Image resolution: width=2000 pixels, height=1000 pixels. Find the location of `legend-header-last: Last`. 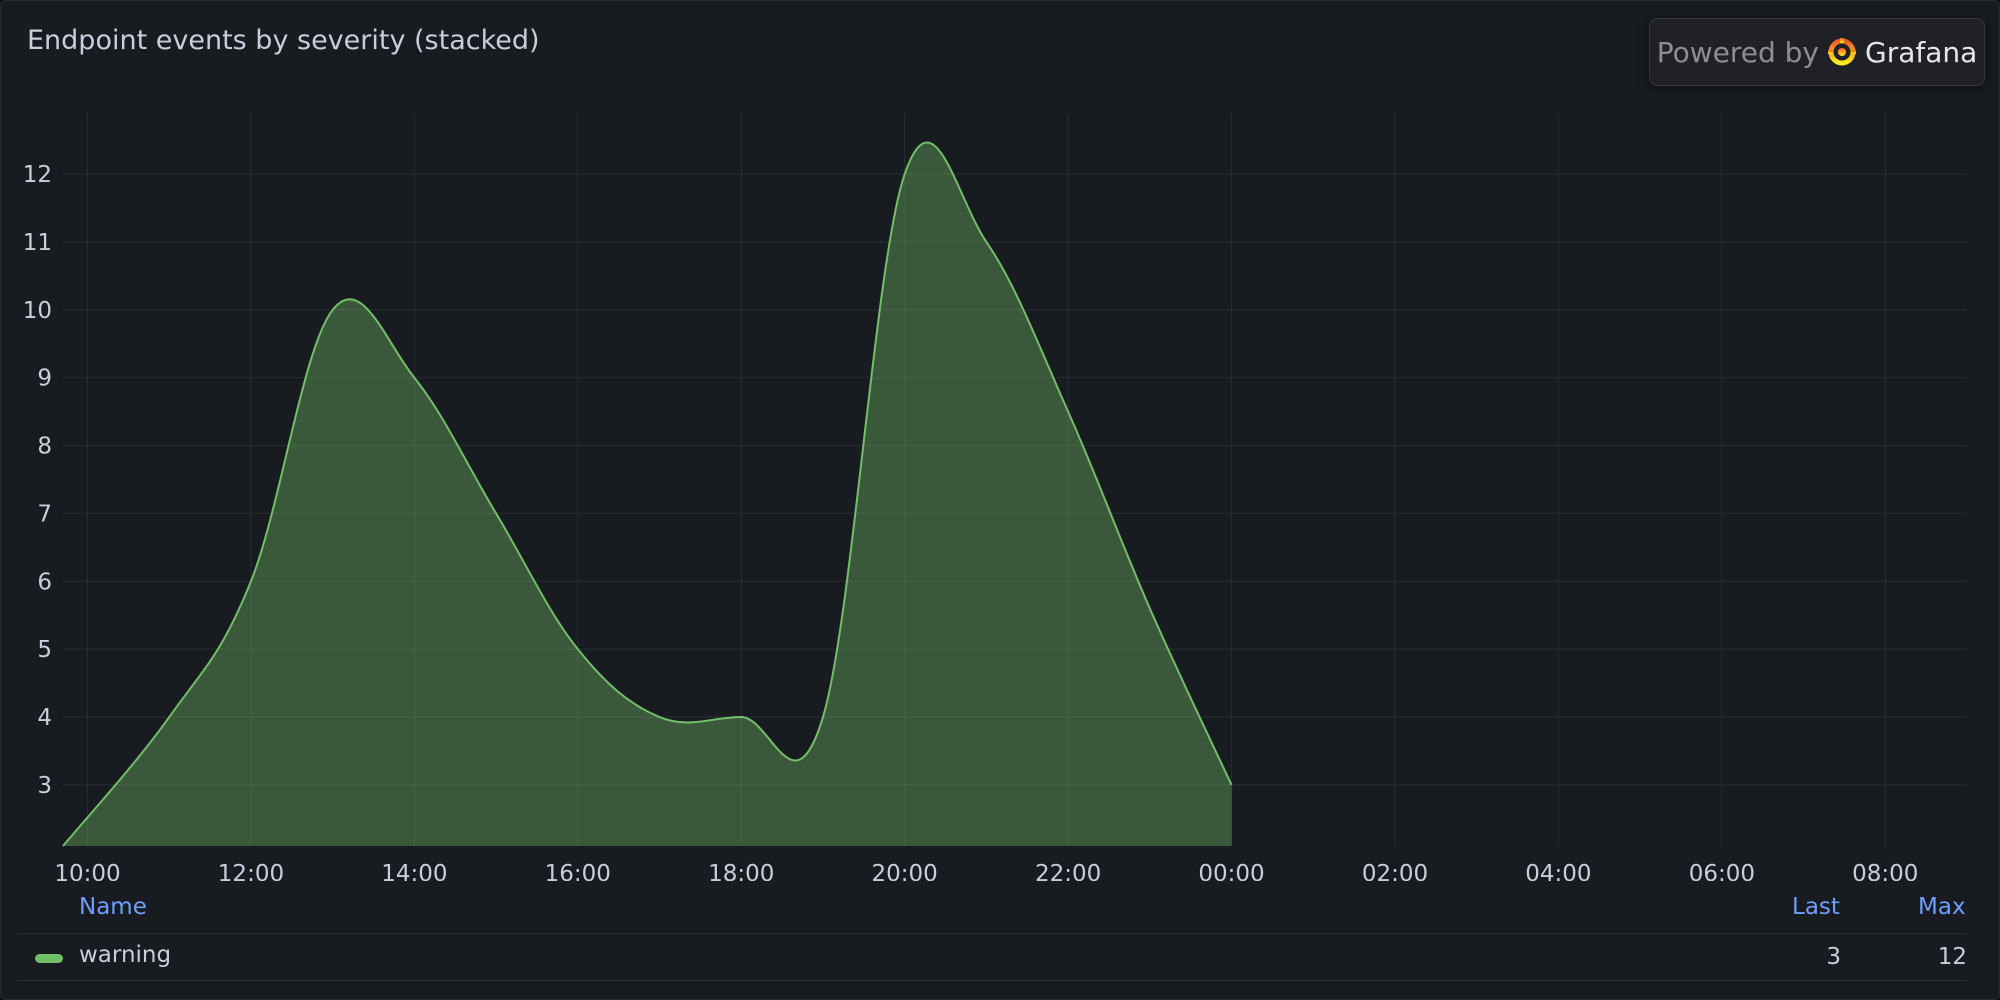

legend-header-last: Last is located at coordinates (1816, 907).